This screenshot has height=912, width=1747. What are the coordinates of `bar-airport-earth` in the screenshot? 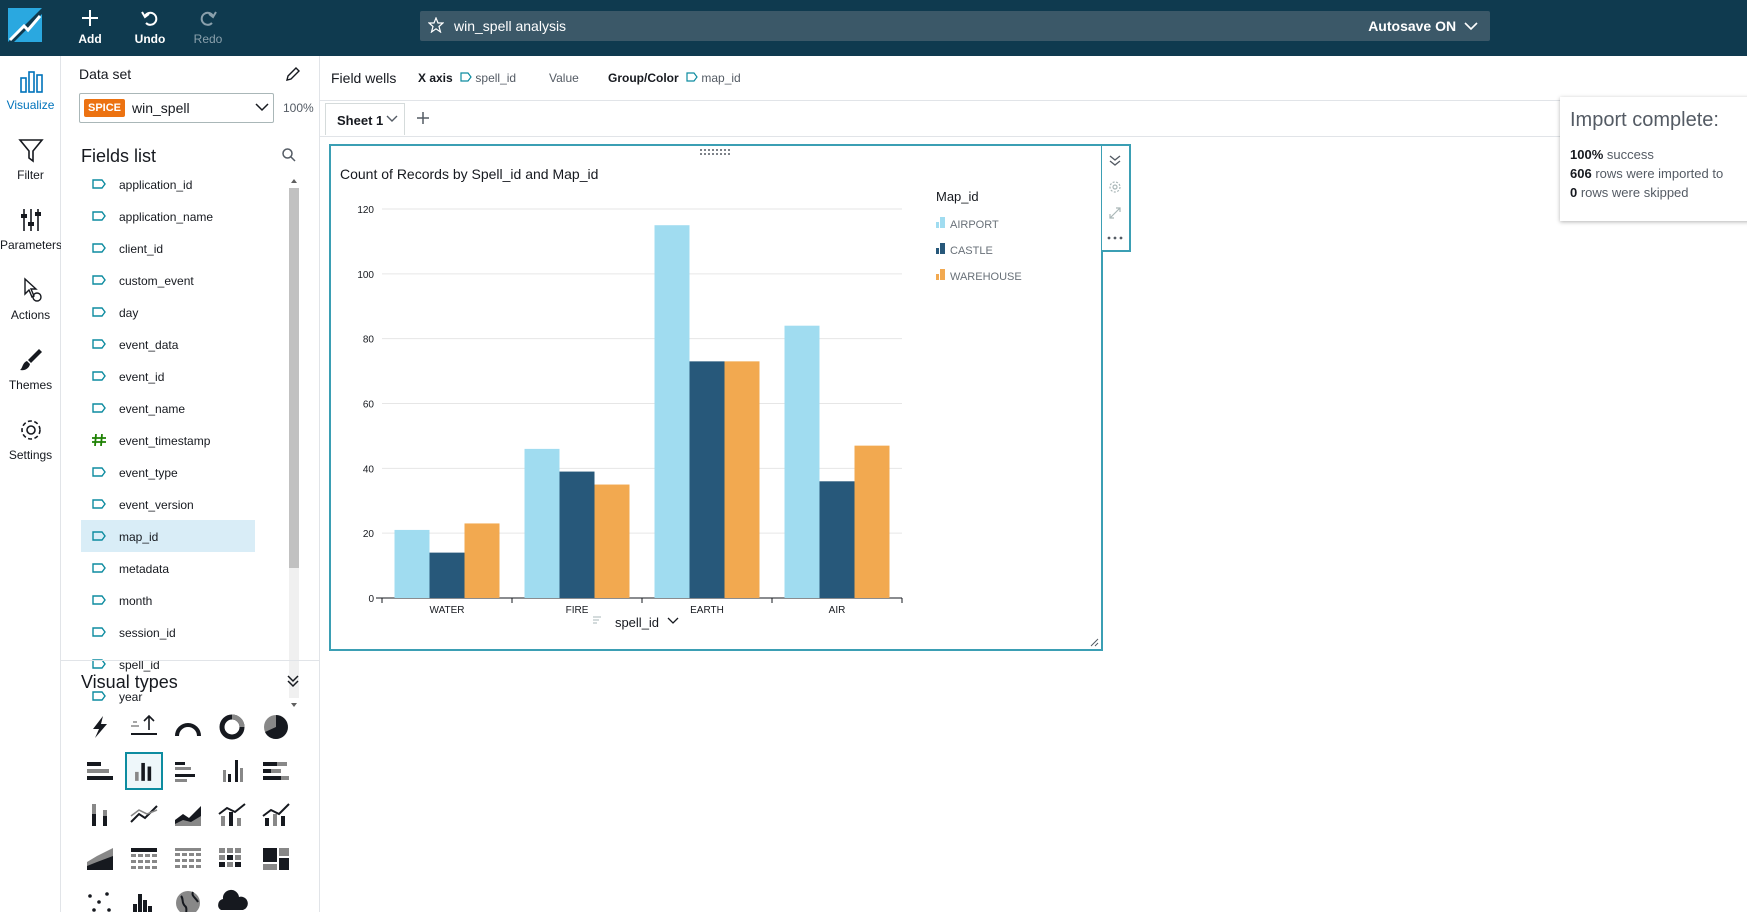 It's located at (672, 411).